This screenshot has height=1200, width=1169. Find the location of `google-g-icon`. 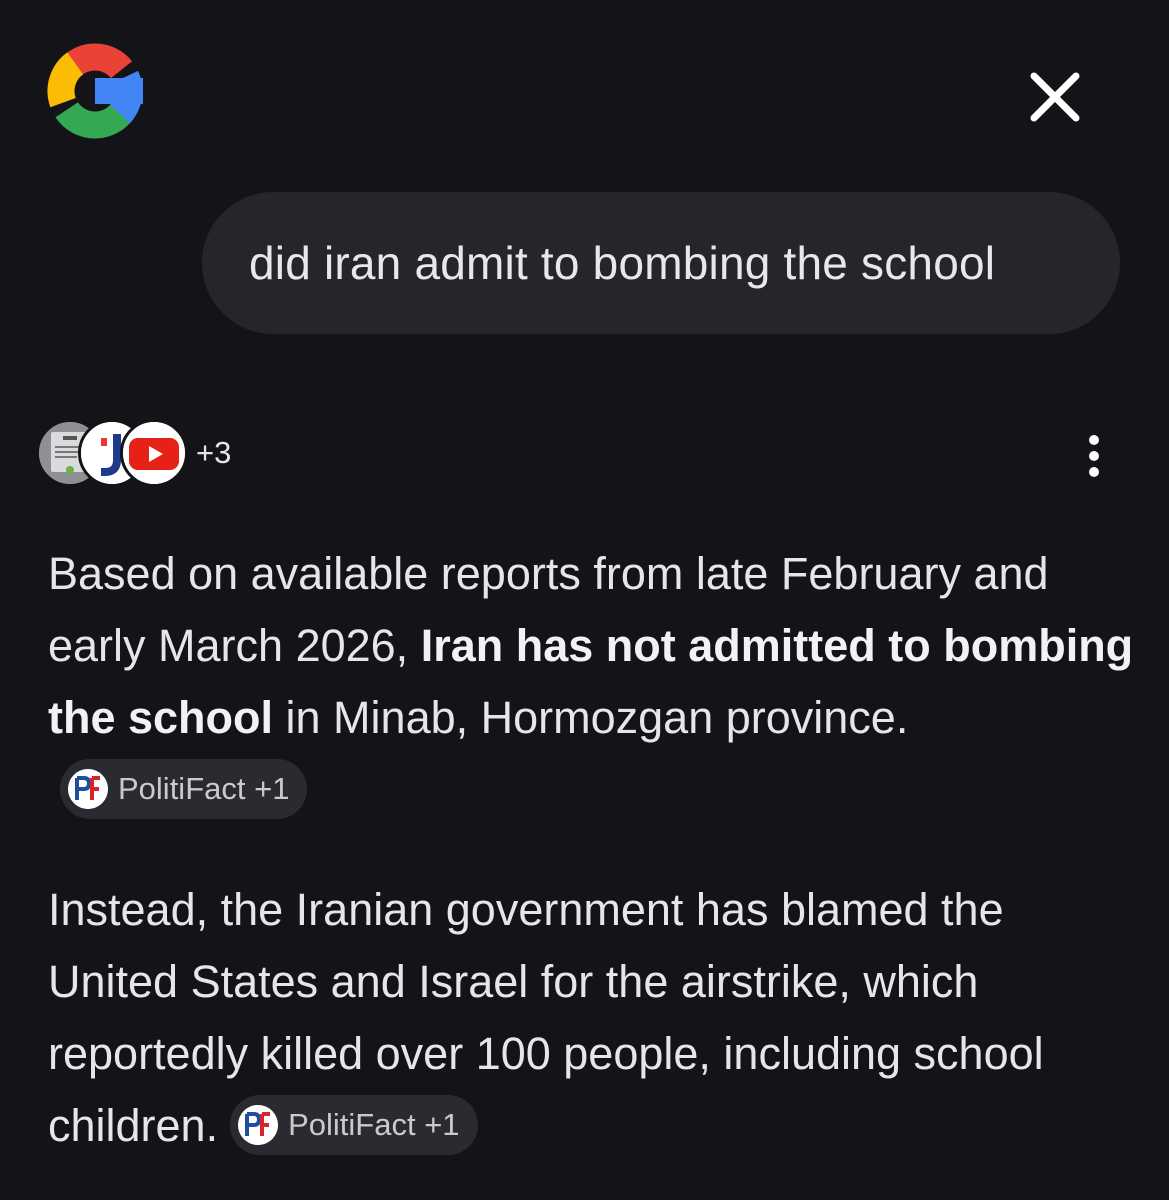

google-g-icon is located at coordinates (95, 91).